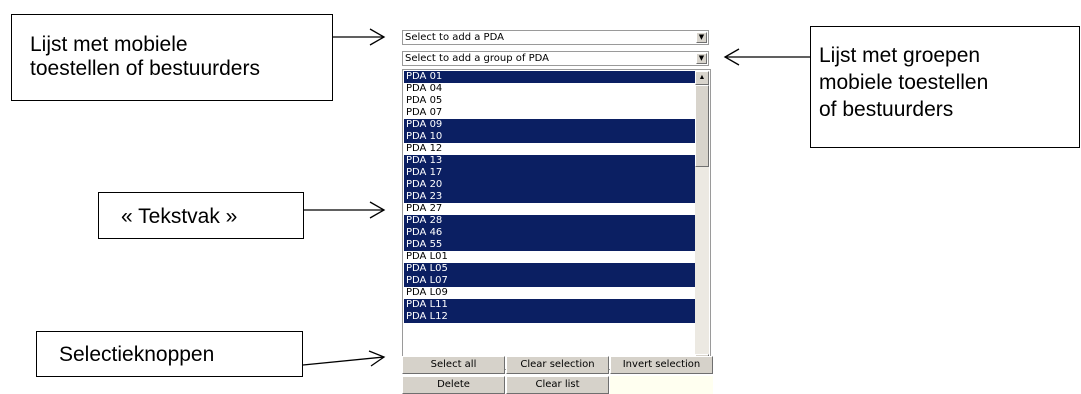  Describe the element at coordinates (477, 58) in the screenshot. I see `group-select-value: Select to add a group of PDA` at that location.